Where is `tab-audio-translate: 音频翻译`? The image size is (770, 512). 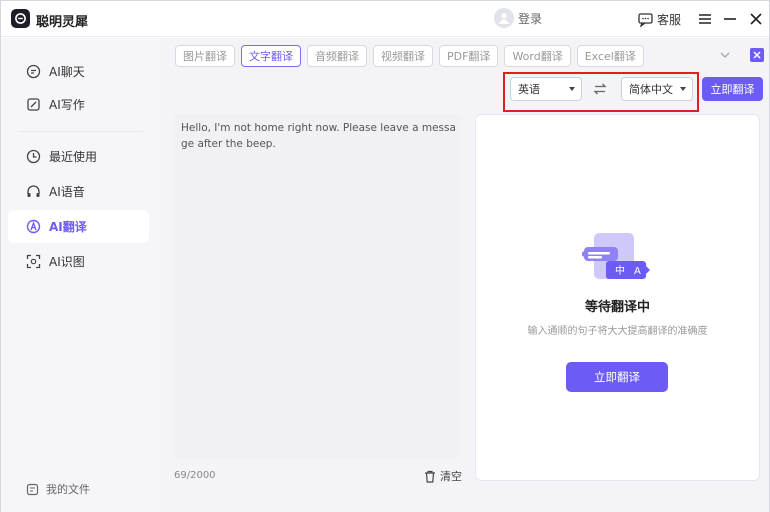
tab-audio-translate: 音频翻译 is located at coordinates (337, 56).